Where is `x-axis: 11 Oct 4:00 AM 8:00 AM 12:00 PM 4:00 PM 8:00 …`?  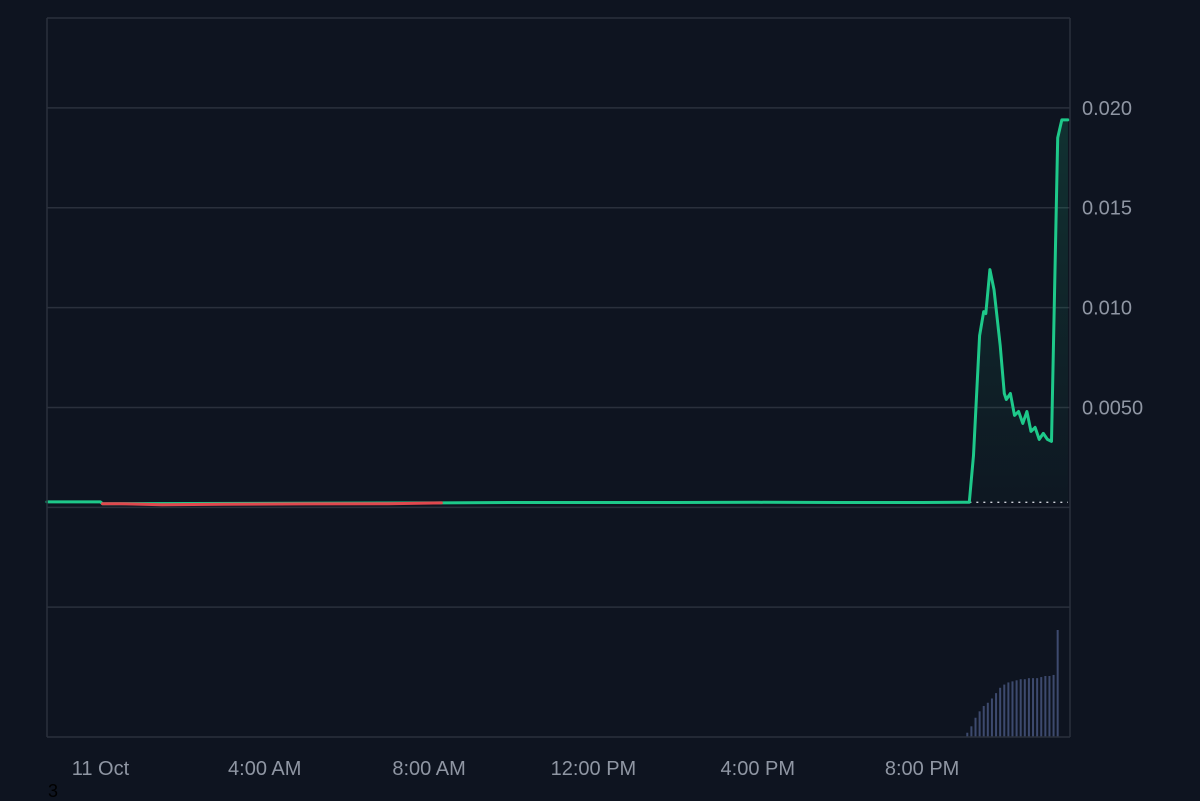
x-axis: 11 Oct 4:00 AM 8:00 AM 12:00 PM 4:00 PM 8:00 … is located at coordinates (516, 769).